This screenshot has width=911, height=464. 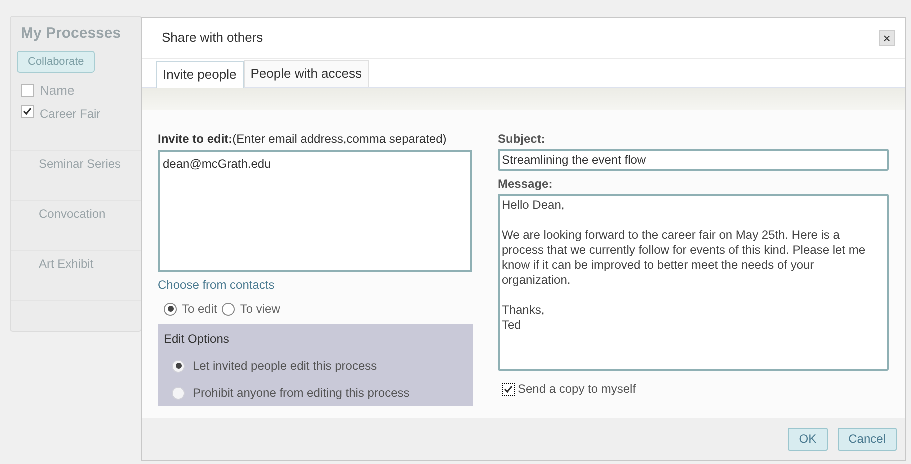 I want to click on copy-checkbox, so click(x=508, y=389).